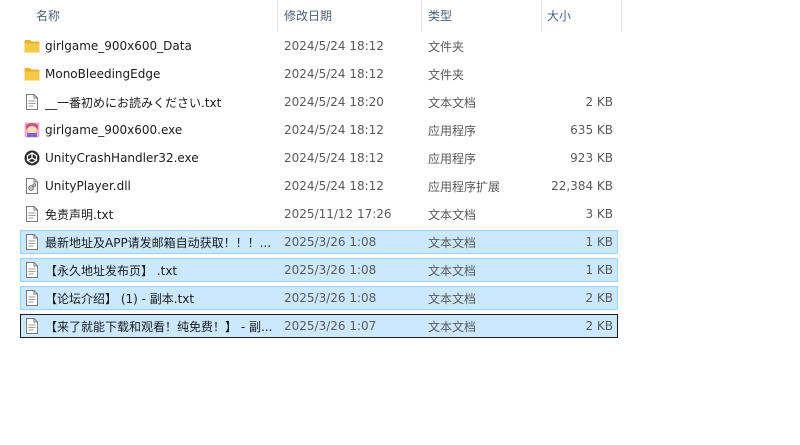 The image size is (800, 445). I want to click on column-header-date-label: 修改日期, so click(308, 16).